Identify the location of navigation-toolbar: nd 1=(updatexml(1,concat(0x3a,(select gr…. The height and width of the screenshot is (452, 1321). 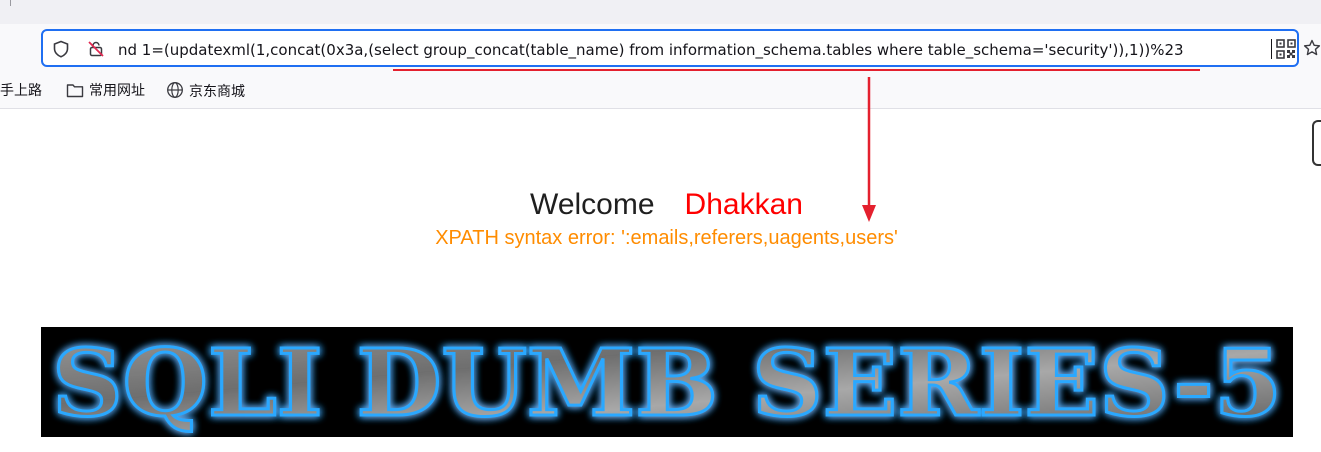
(660, 49).